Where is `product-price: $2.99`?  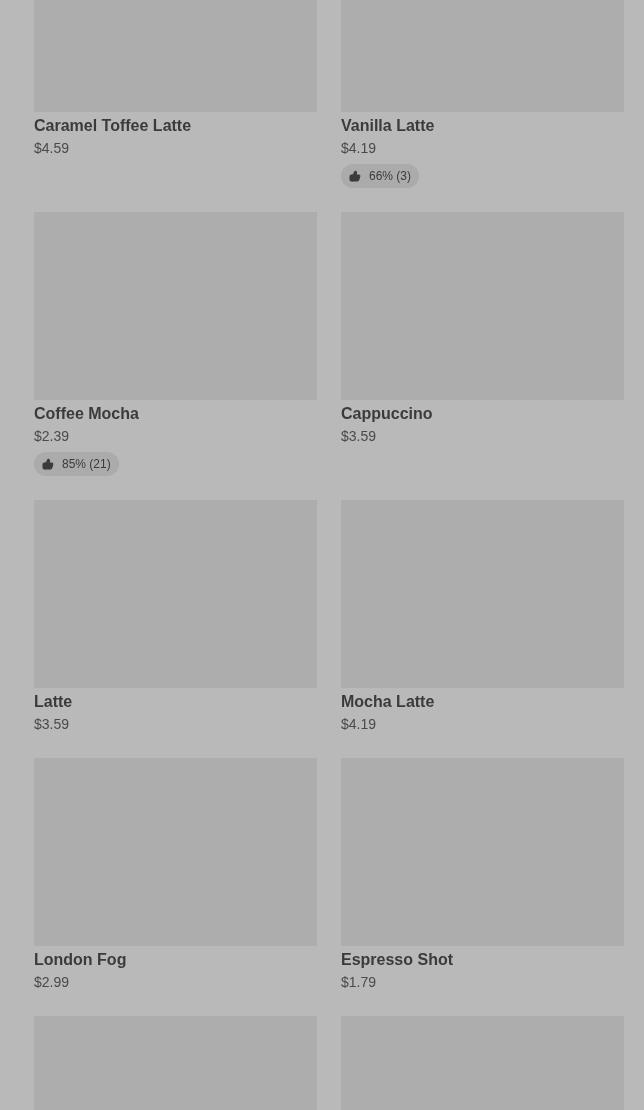
product-price: $2.99 is located at coordinates (52, 982).